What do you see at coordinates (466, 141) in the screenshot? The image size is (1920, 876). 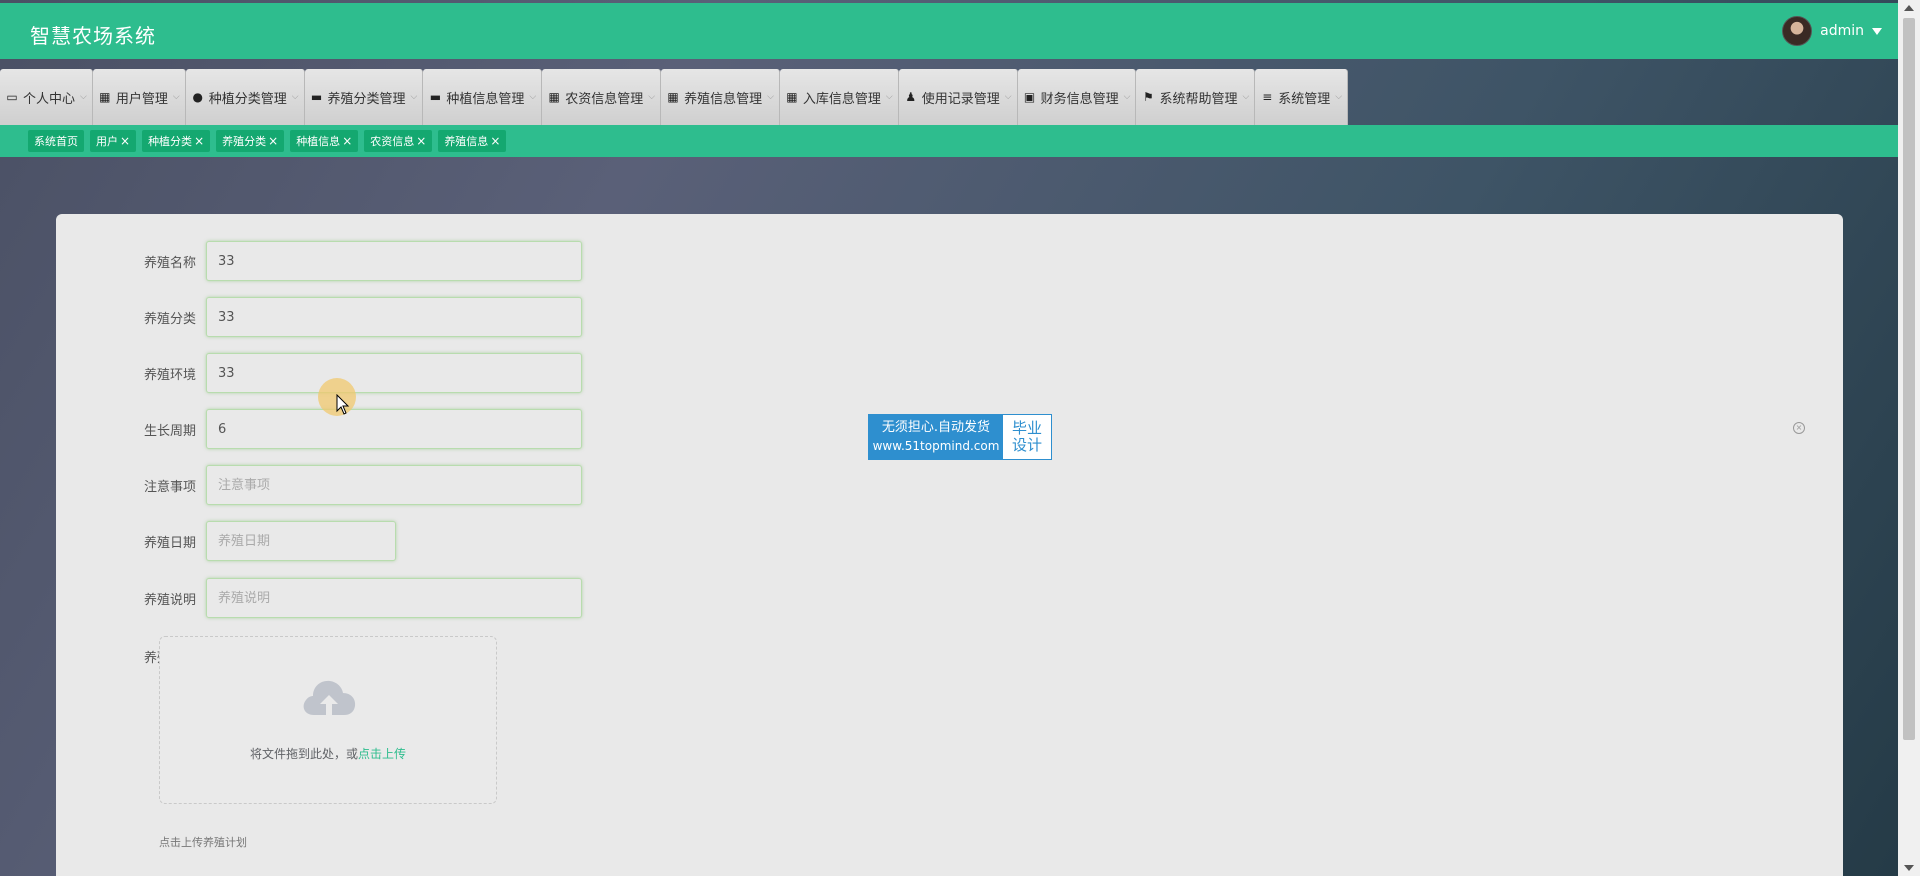 I see `tag-label: 养殖信息` at bounding box center [466, 141].